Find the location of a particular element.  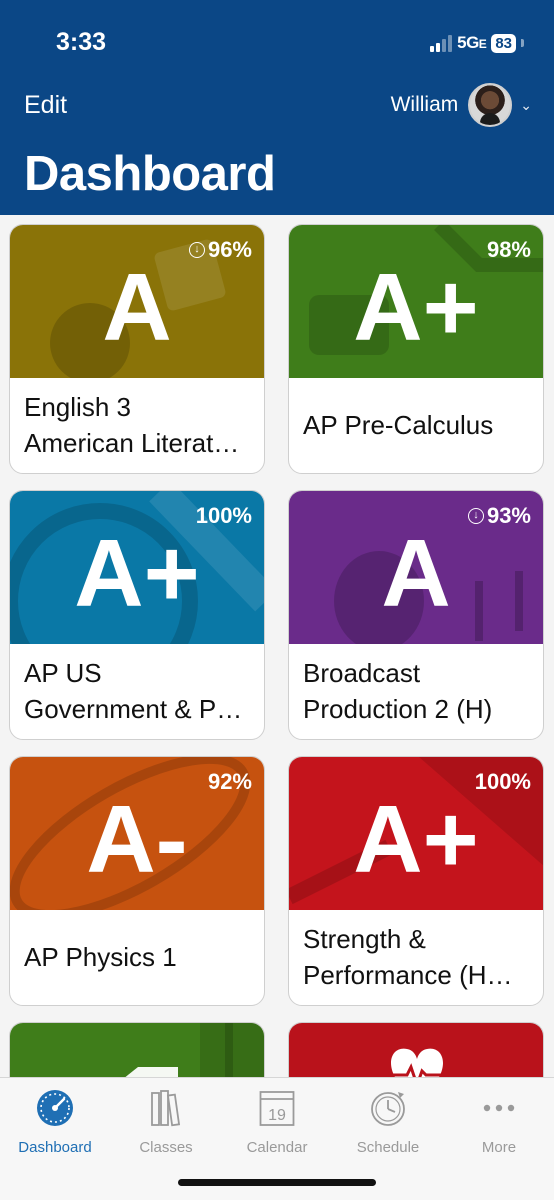

status-indicators: 5GE 83 is located at coordinates (477, 43).